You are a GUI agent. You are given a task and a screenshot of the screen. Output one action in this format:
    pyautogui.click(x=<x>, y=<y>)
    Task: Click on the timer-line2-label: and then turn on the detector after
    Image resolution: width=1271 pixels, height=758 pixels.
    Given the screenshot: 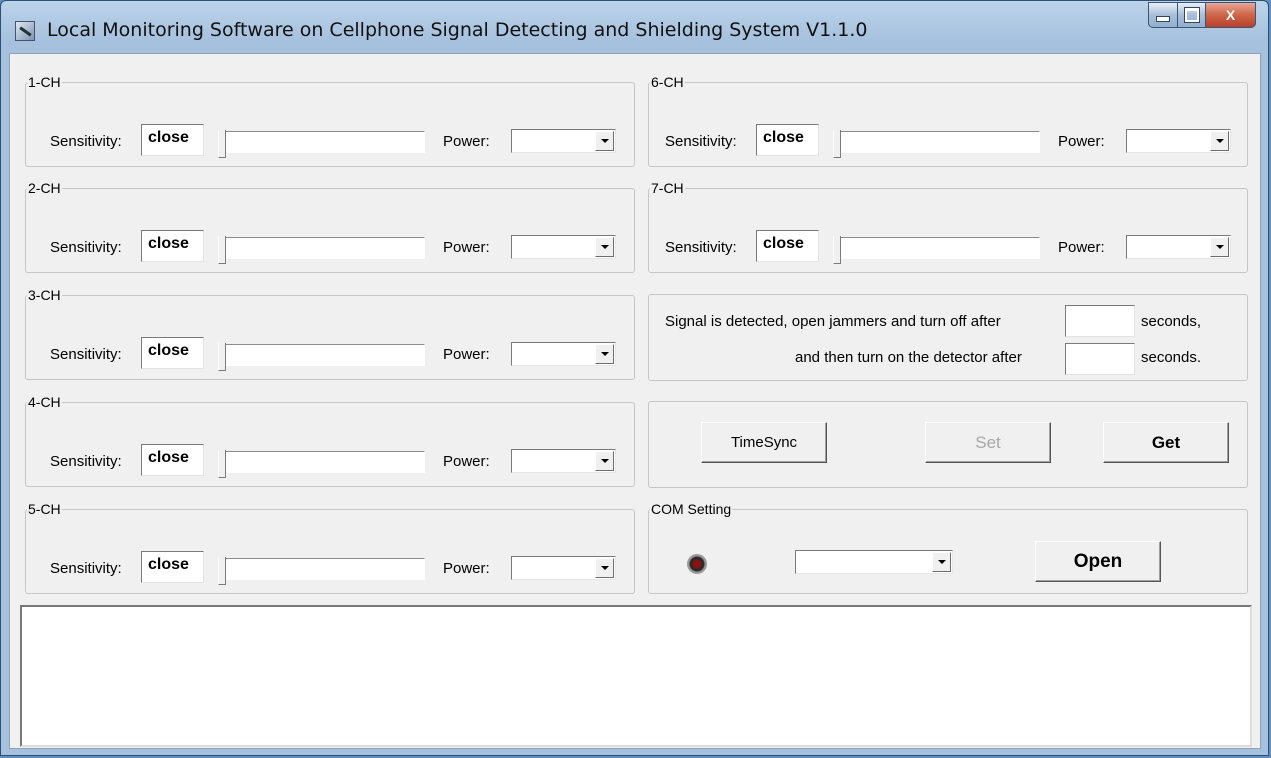 What is the action you would take?
    pyautogui.click(x=908, y=357)
    